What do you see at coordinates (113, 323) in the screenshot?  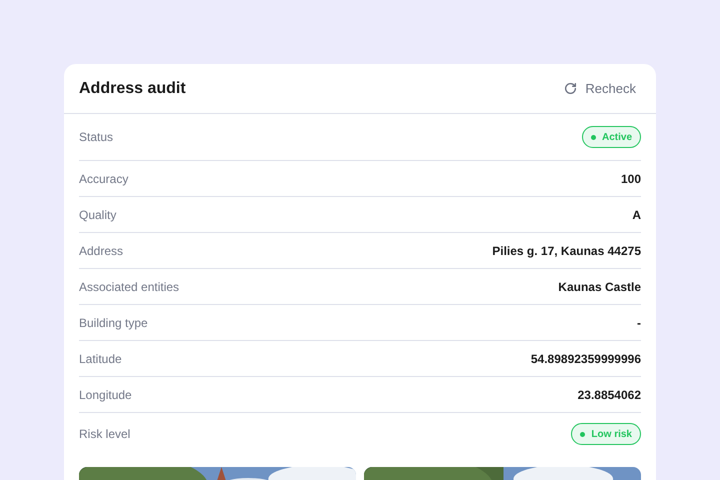 I see `row-label: Building type` at bounding box center [113, 323].